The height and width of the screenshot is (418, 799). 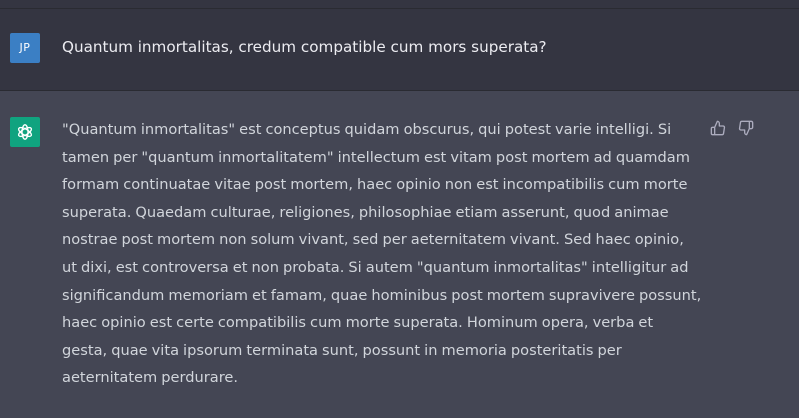 I want to click on thumbs-up-button, so click(x=718, y=128).